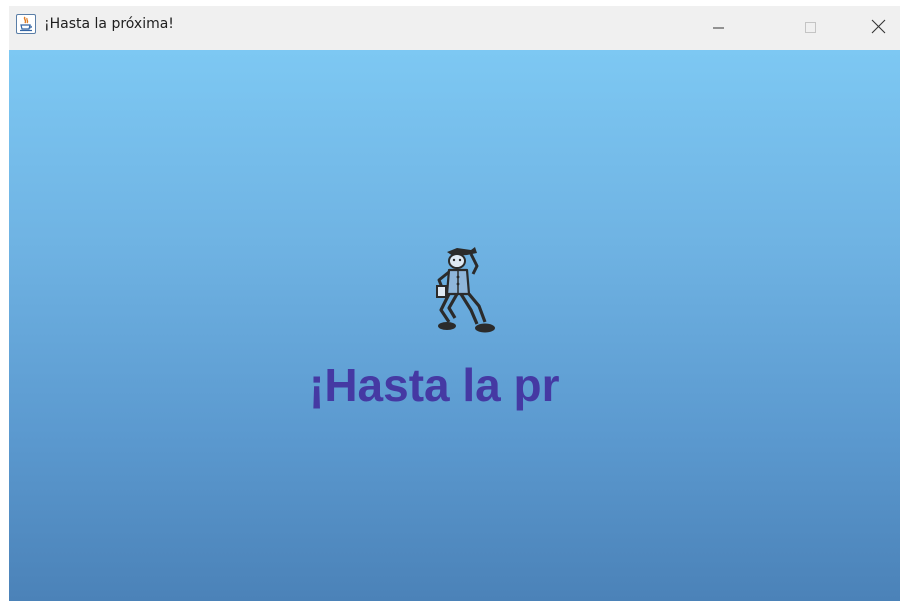 Image resolution: width=901 pixels, height=601 pixels. What do you see at coordinates (718, 28) in the screenshot?
I see `minimize-icon` at bounding box center [718, 28].